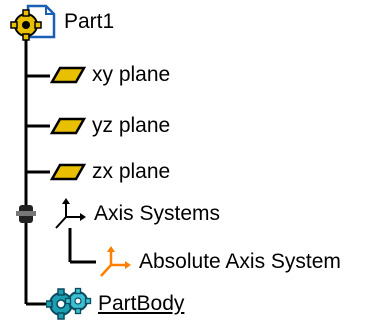 This screenshot has height=327, width=385. Describe the element at coordinates (68, 304) in the screenshot. I see `part-body-gear-icon` at that location.